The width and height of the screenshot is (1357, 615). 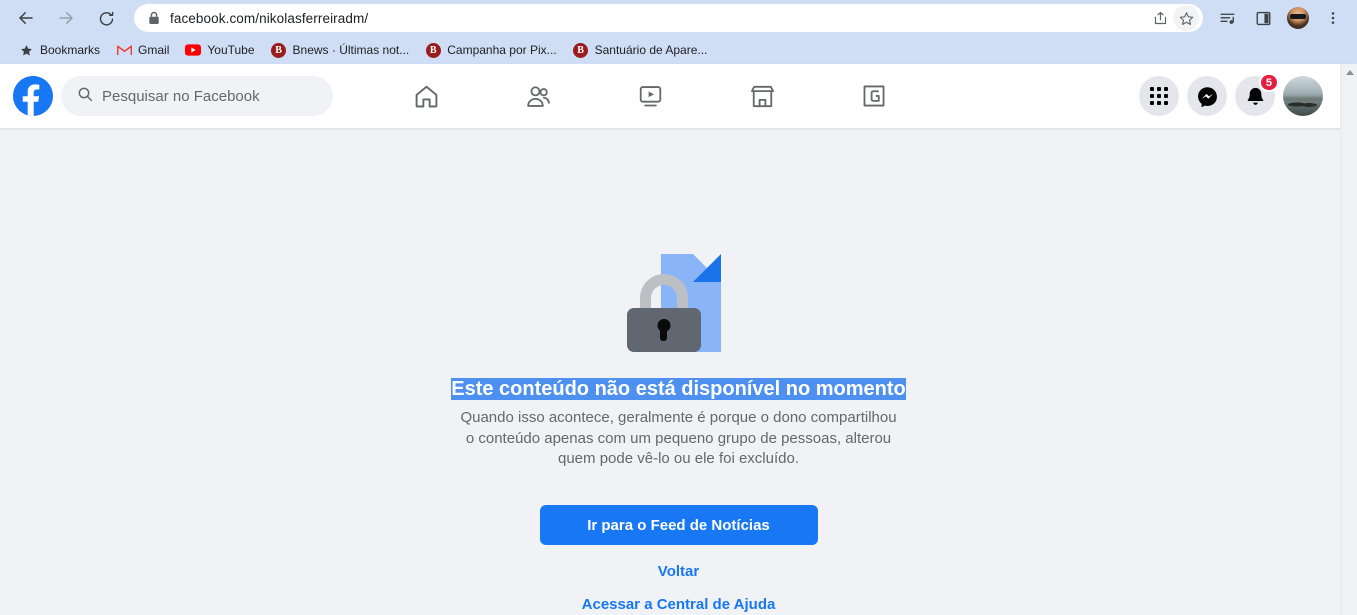 I want to click on chrome-menu-button, so click(x=1333, y=18).